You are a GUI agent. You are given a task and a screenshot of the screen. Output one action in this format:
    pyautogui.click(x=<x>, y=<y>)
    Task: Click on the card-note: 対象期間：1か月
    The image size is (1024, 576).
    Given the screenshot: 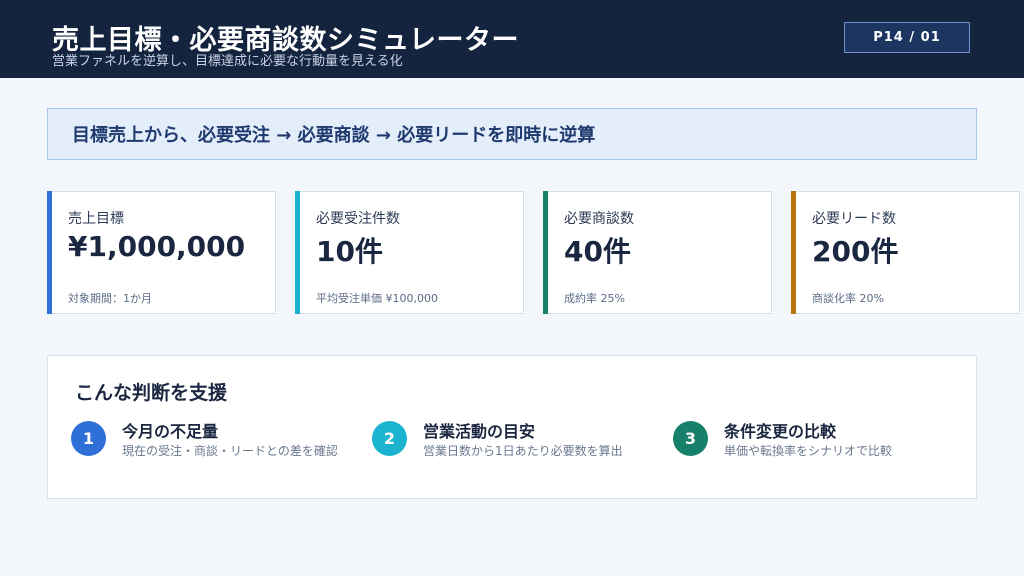 What is the action you would take?
    pyautogui.click(x=110, y=298)
    